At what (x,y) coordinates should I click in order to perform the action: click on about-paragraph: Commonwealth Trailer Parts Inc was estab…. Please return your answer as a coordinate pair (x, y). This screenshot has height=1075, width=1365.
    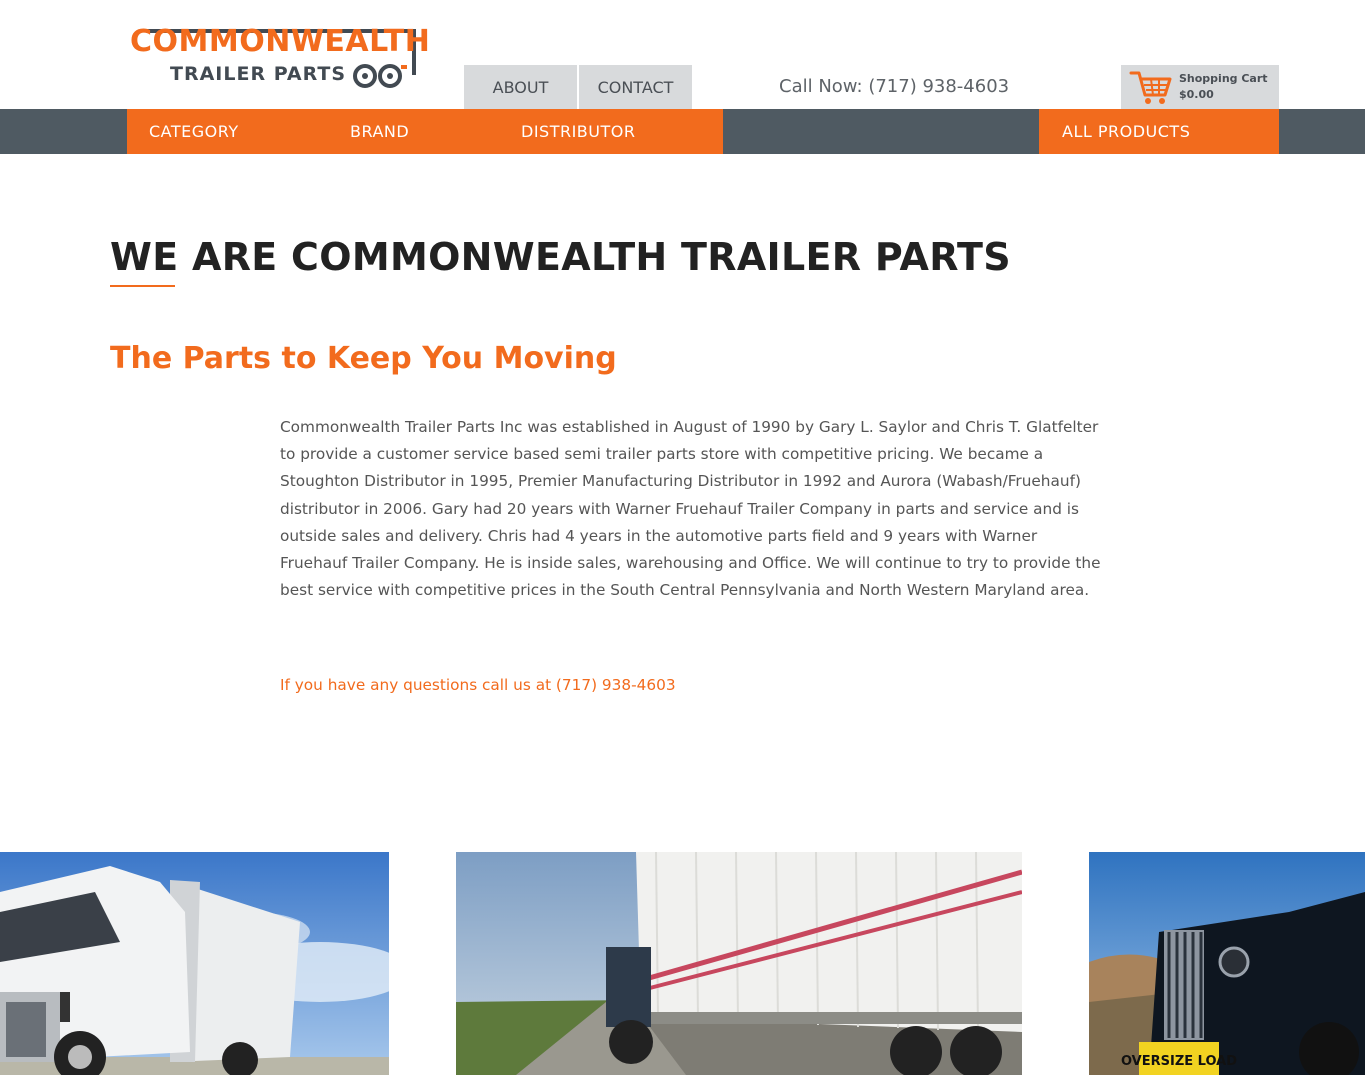
    Looking at the image, I should click on (690, 509).